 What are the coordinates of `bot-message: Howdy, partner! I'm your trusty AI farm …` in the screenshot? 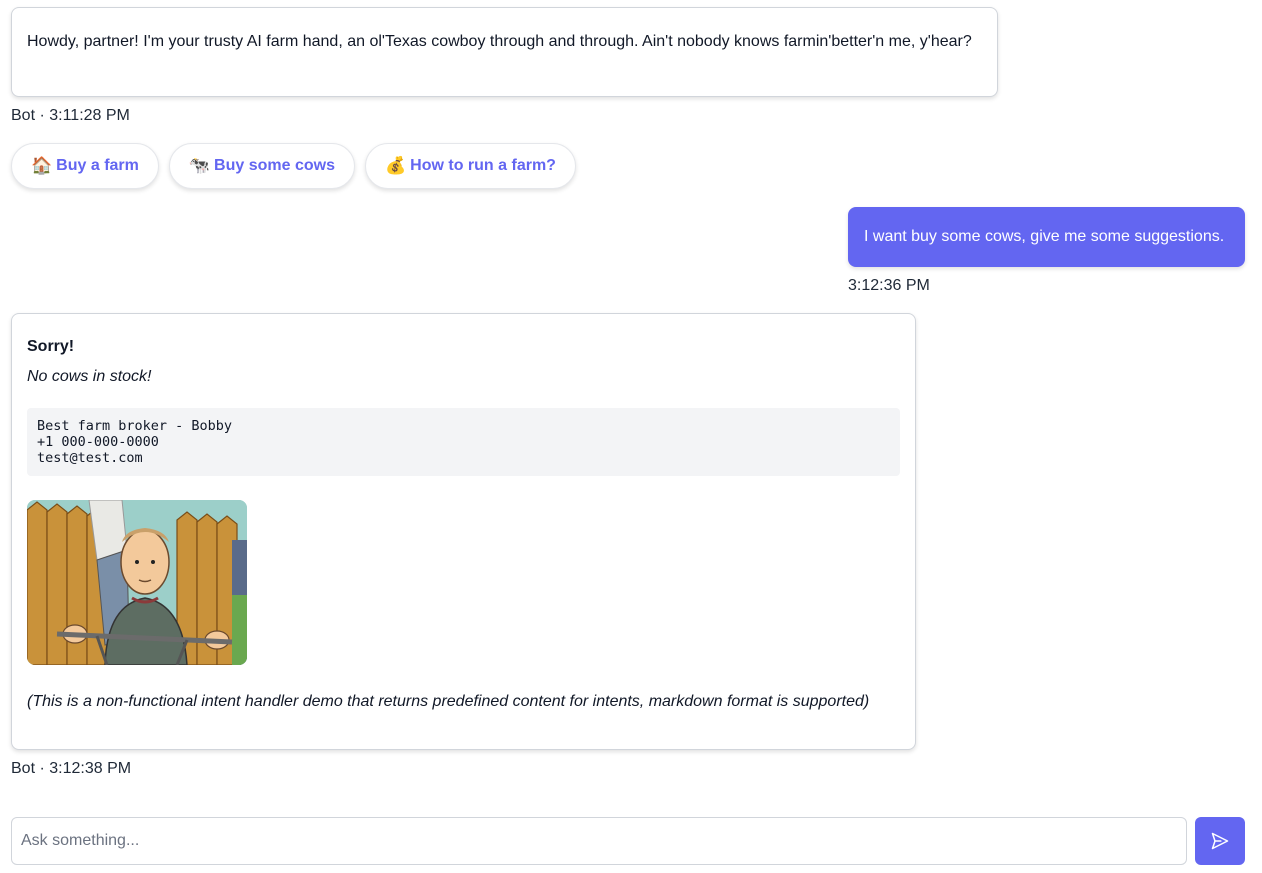 It's located at (504, 52).